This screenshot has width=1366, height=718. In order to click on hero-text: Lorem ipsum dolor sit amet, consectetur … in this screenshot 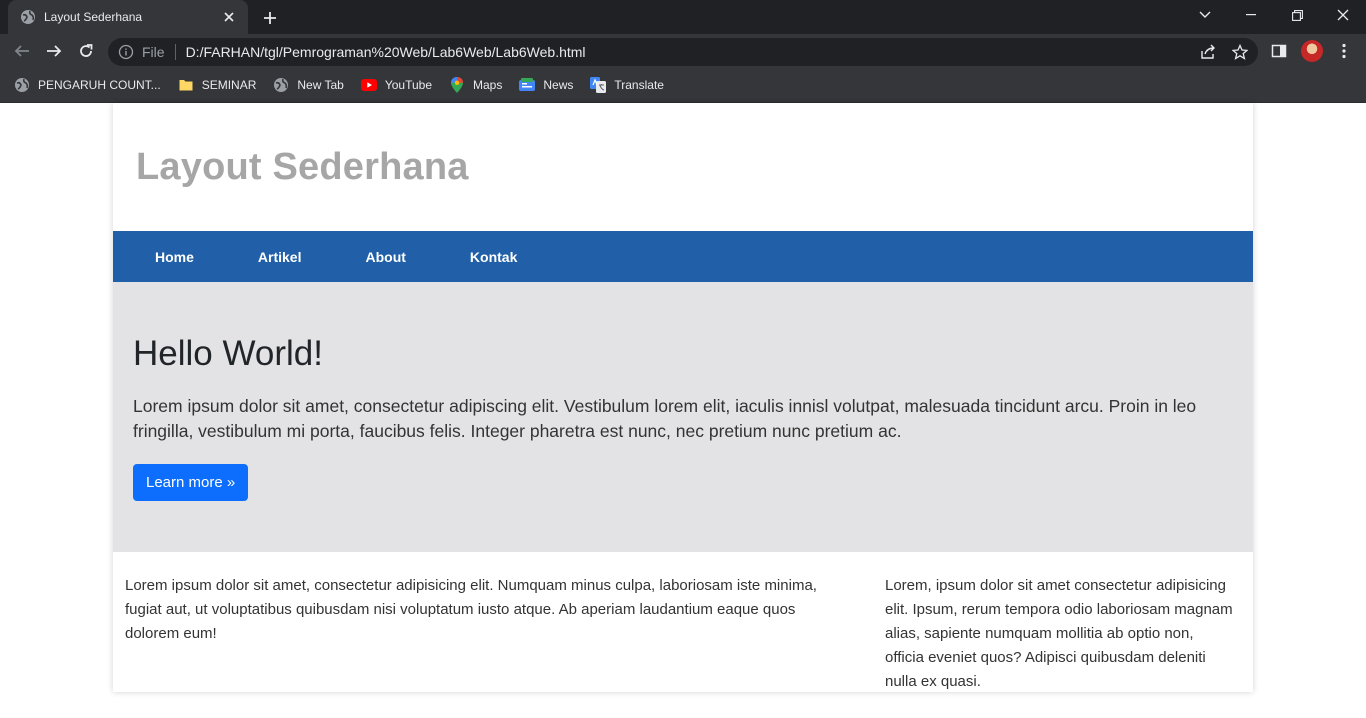, I will do `click(665, 418)`.